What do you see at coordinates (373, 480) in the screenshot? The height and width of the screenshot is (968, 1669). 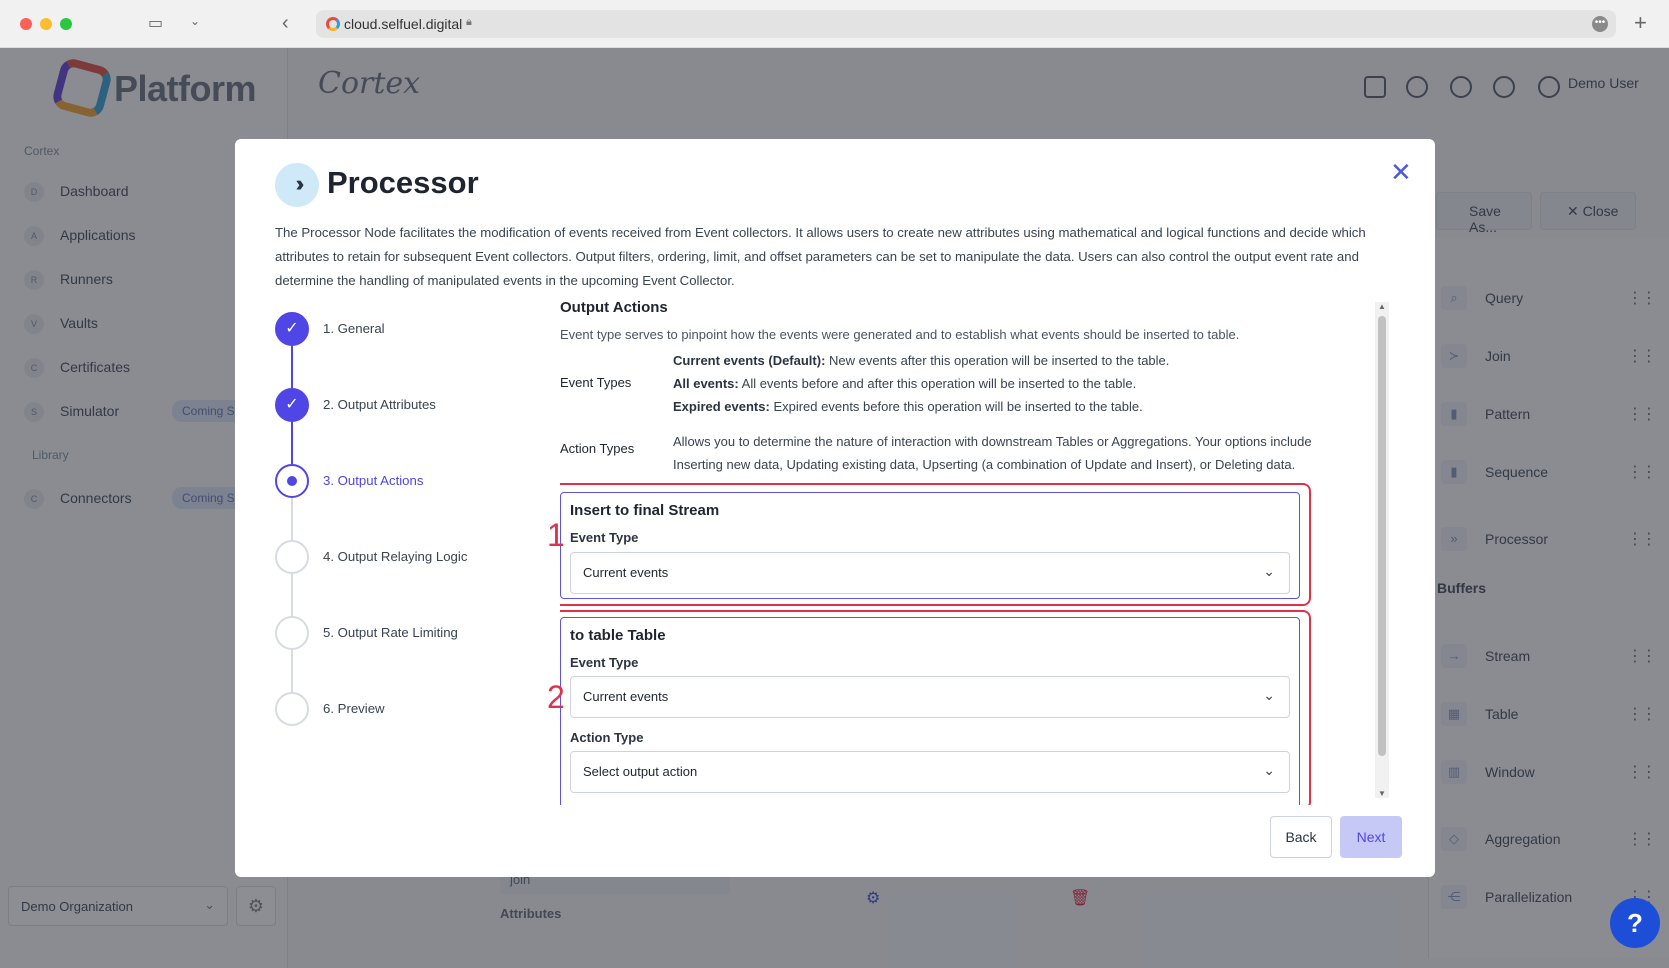 I see `step-label: 3. Output Actions` at bounding box center [373, 480].